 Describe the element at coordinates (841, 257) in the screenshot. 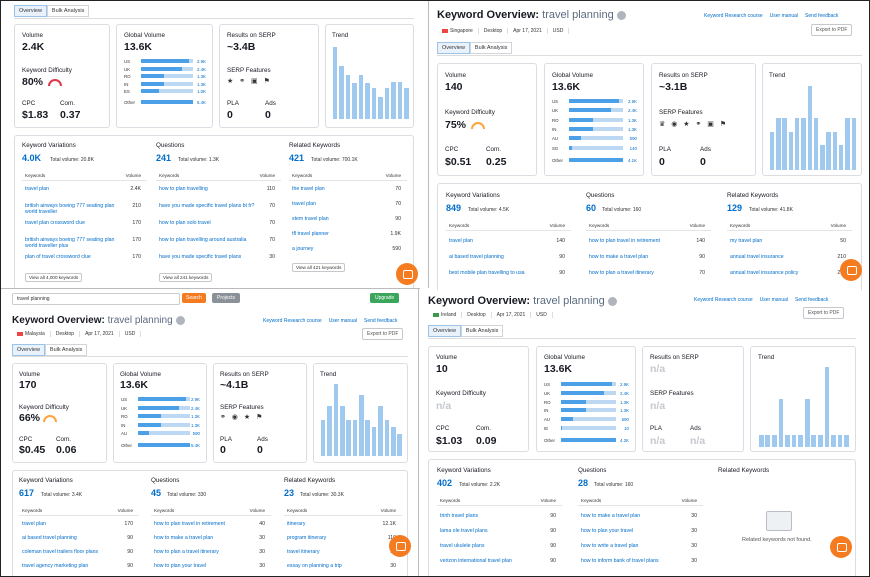

I see `keyword-volume: 210` at that location.